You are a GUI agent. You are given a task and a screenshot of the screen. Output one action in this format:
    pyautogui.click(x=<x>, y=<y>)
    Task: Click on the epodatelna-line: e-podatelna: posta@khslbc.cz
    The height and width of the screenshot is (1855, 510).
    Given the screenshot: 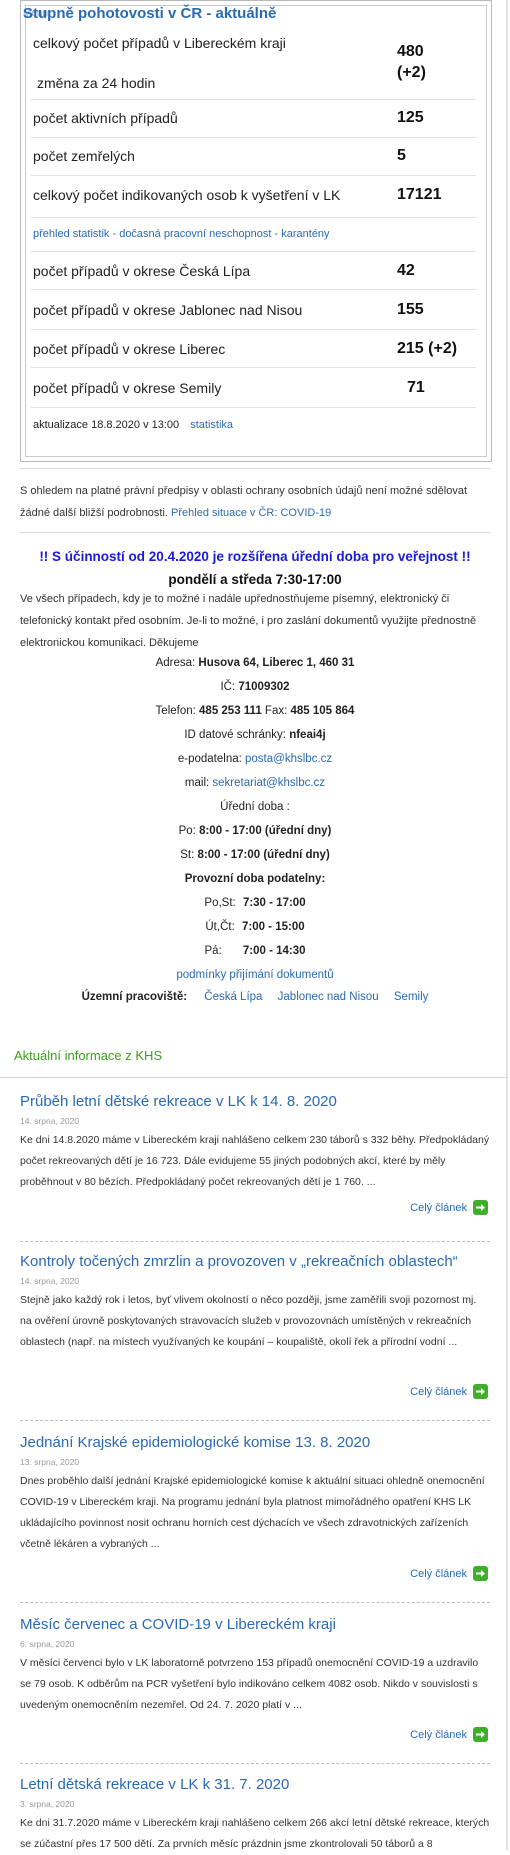 What is the action you would take?
    pyautogui.click(x=255, y=759)
    